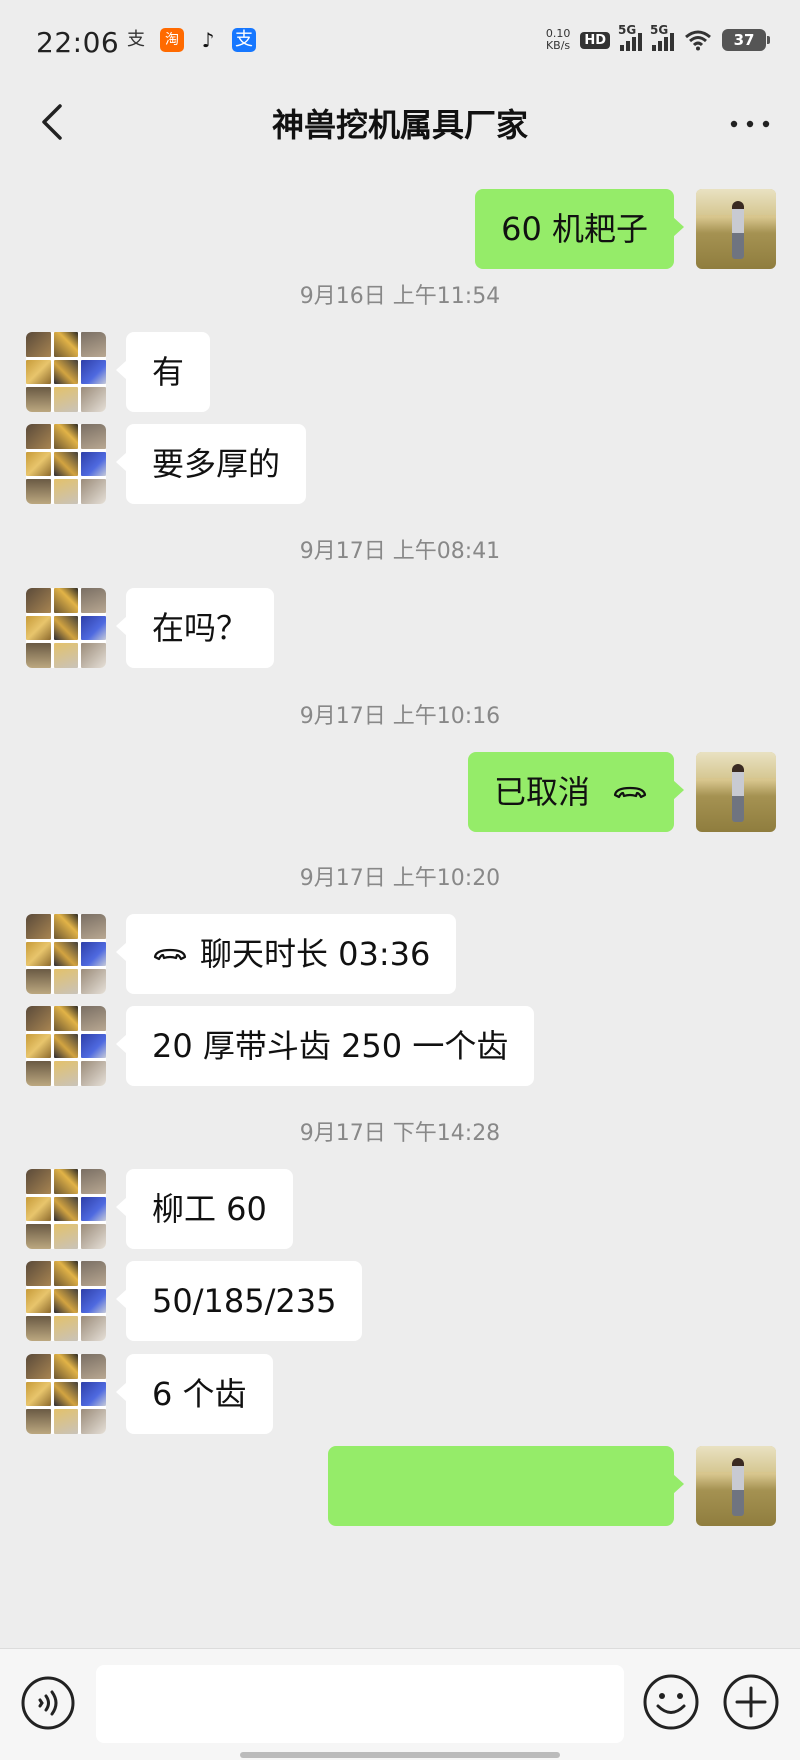  I want to click on call-record-bubble: 聊天时长 03:36, so click(286, 954).